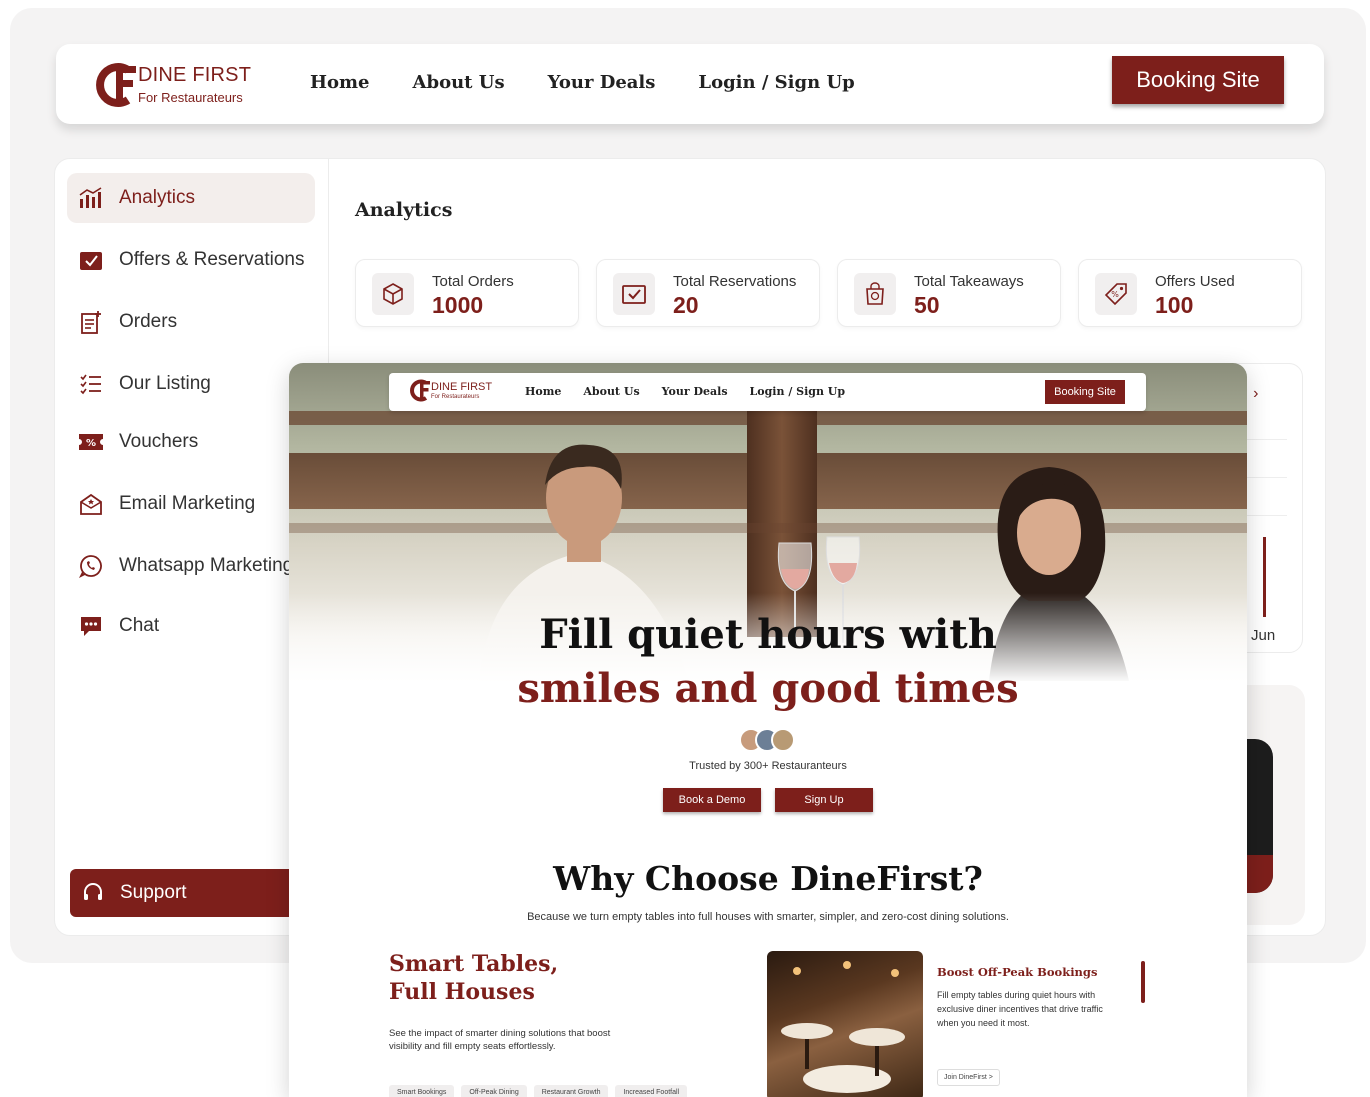 The width and height of the screenshot is (1370, 1097). What do you see at coordinates (875, 294) in the screenshot?
I see `takeaway-bag-icon` at bounding box center [875, 294].